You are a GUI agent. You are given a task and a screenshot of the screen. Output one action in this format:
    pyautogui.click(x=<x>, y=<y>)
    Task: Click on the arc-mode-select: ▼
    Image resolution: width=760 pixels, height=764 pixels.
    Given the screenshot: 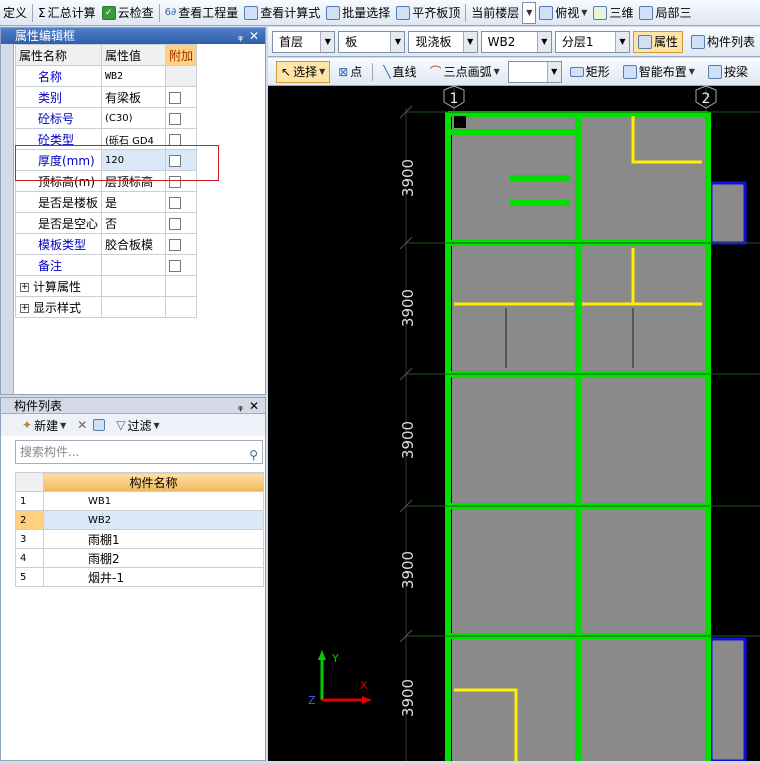 What is the action you would take?
    pyautogui.click(x=534, y=71)
    